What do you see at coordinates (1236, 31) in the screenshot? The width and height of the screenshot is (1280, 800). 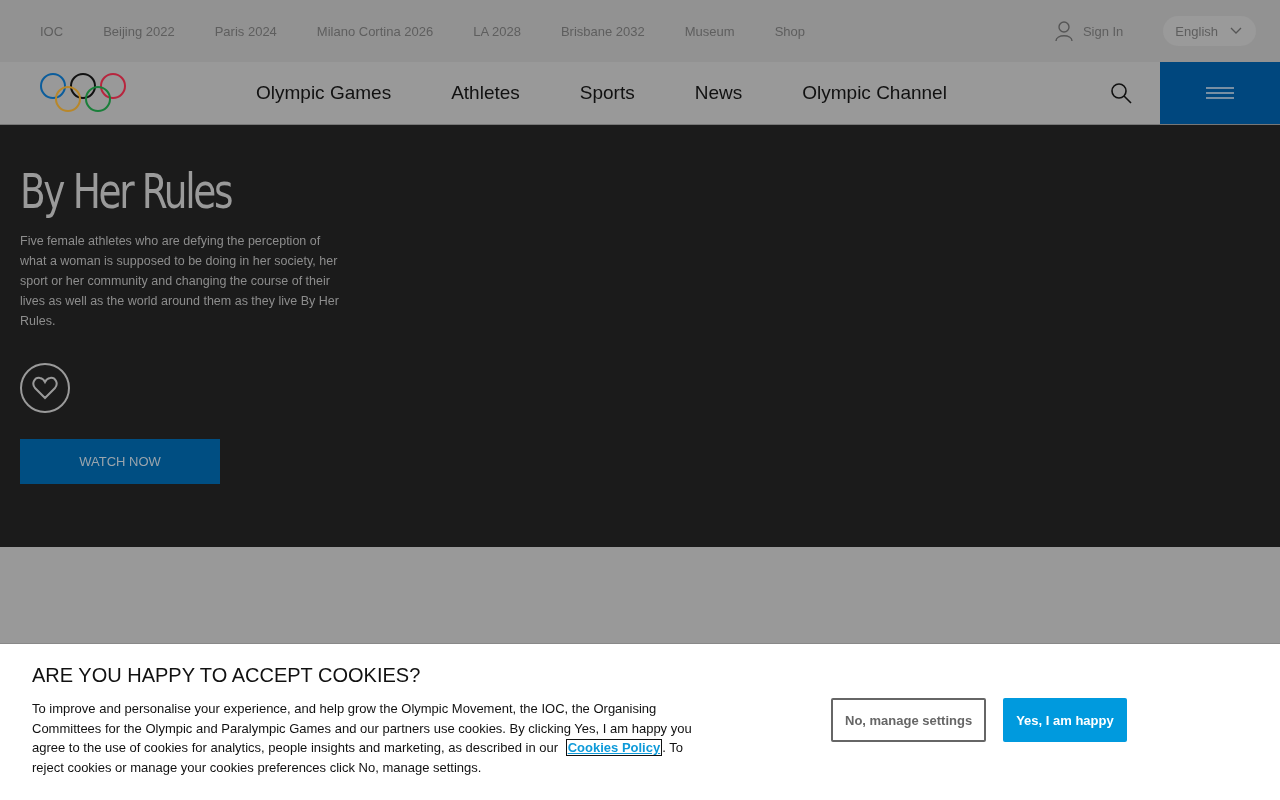 I see `chevron-down-icon` at bounding box center [1236, 31].